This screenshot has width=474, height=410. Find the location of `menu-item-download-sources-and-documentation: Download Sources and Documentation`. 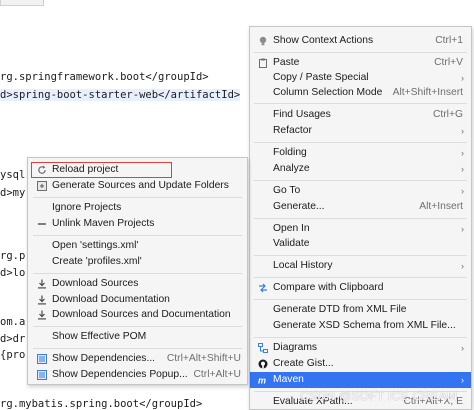

menu-item-download-sources-and-documentation: Download Sources and Documentation is located at coordinates (137, 315).